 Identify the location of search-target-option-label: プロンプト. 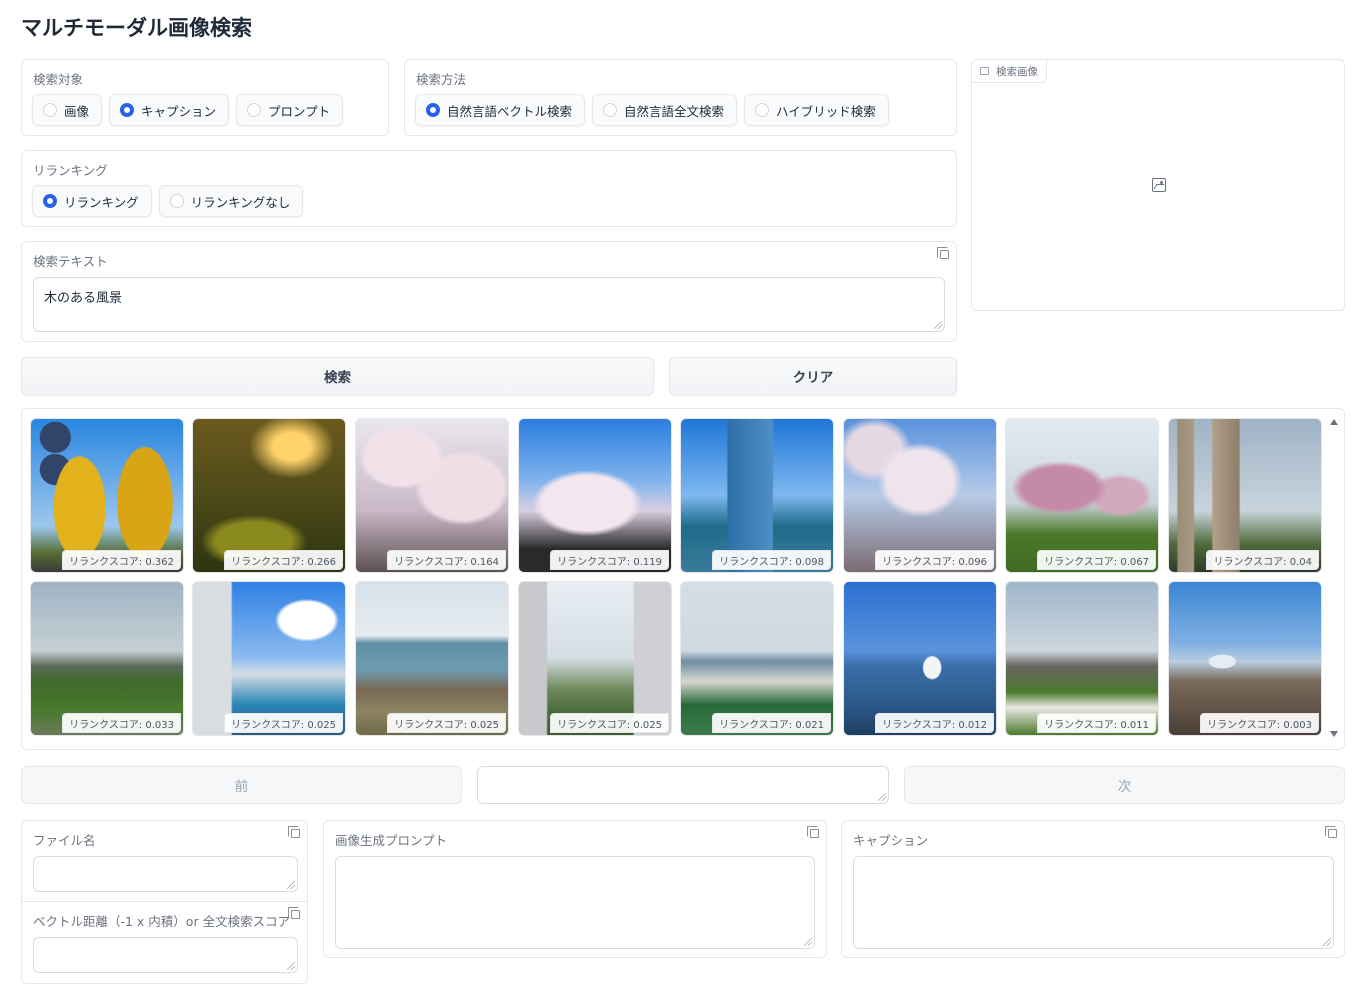
(299, 111).